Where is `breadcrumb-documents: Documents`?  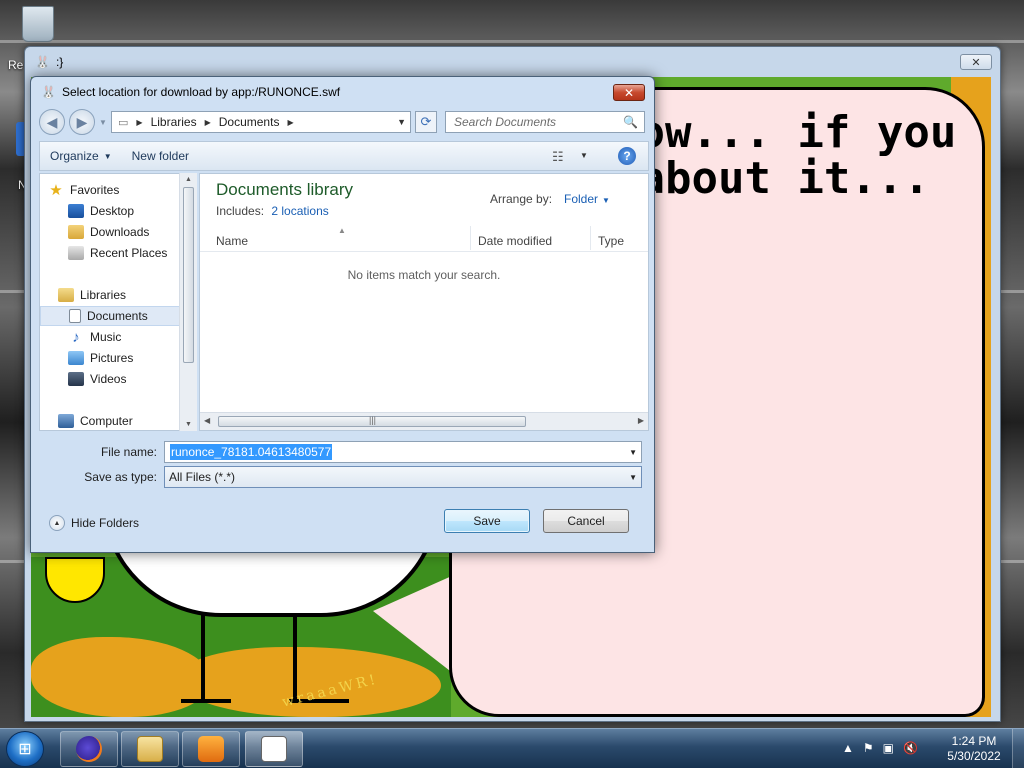
breadcrumb-documents: Documents is located at coordinates (249, 122).